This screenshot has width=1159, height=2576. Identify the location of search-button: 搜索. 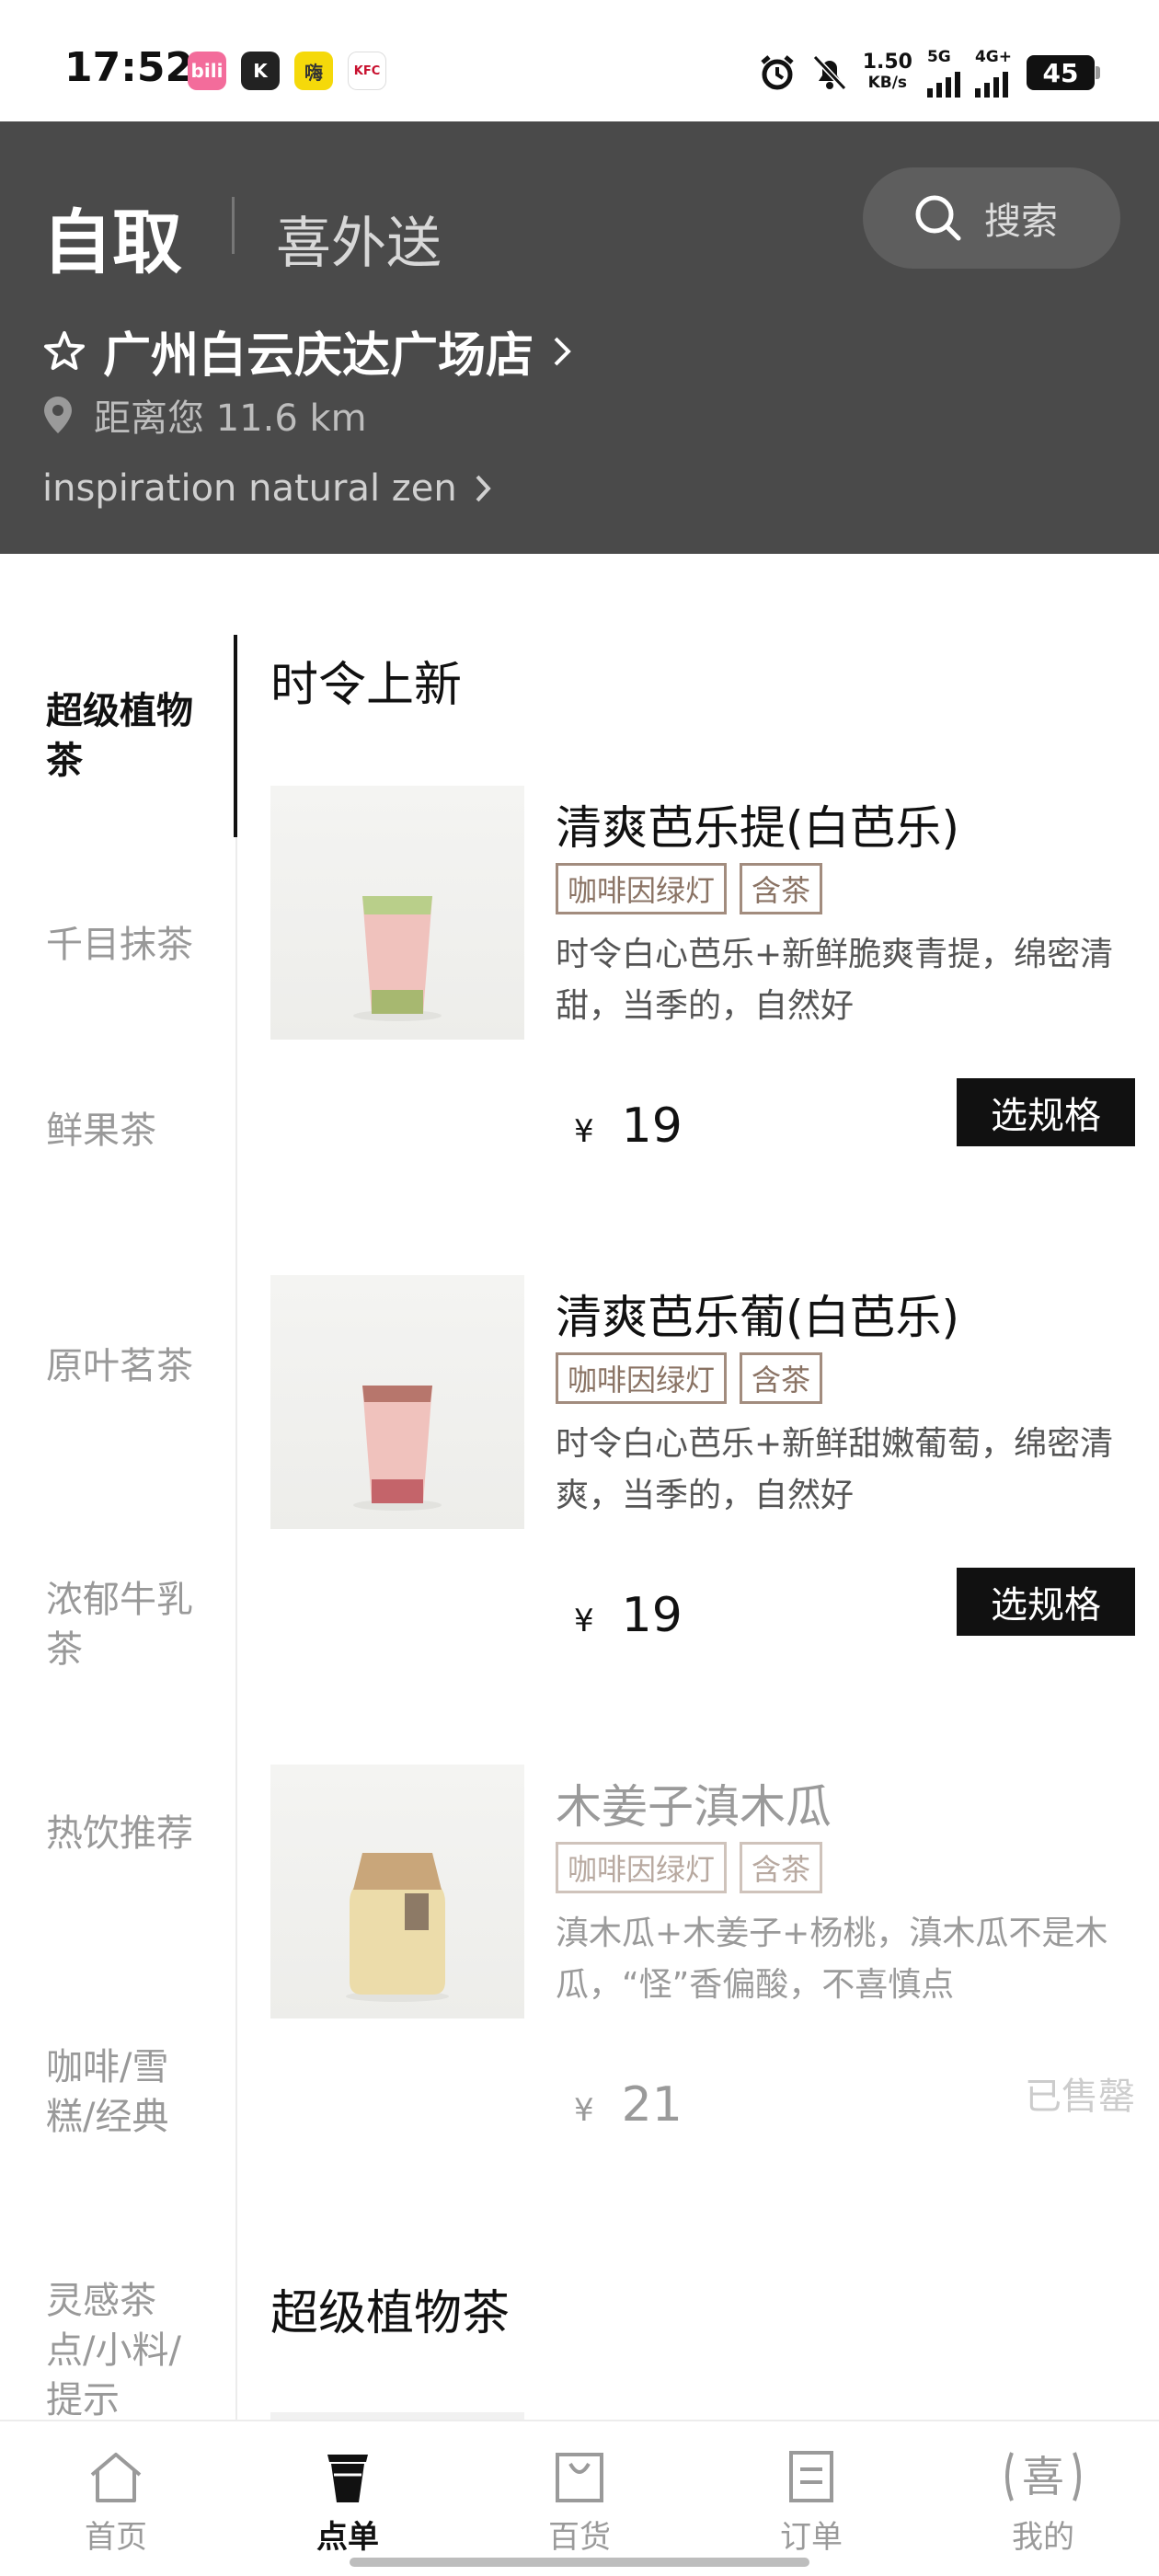
(991, 218).